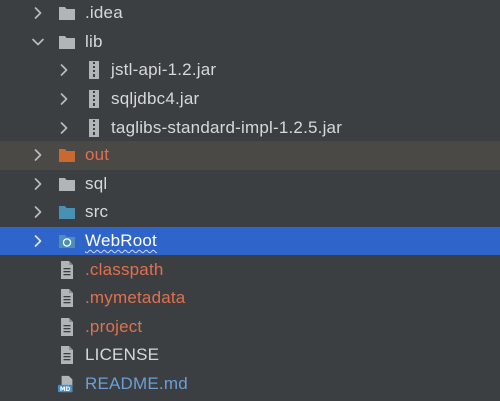 The image size is (500, 401). What do you see at coordinates (250, 99) in the screenshot?
I see `tree-item-sqljdbc4-jar: sqljdbc4.jar` at bounding box center [250, 99].